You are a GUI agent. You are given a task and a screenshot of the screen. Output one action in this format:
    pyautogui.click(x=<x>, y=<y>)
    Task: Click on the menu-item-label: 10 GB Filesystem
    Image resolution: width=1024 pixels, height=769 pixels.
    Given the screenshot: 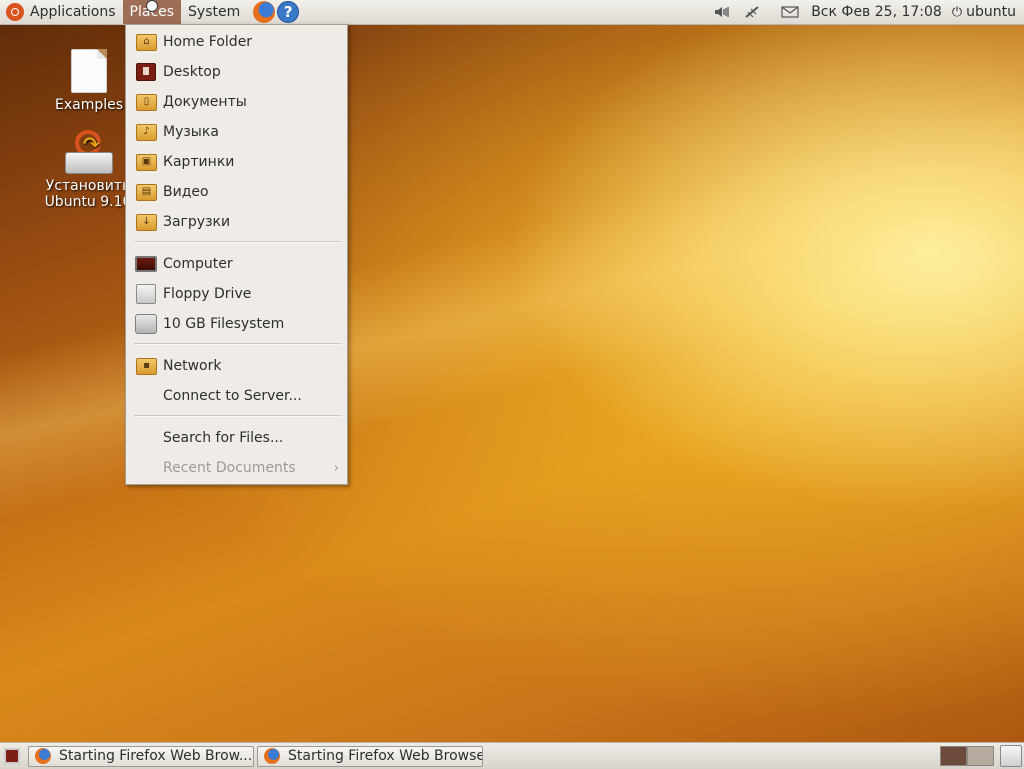 What is the action you would take?
    pyautogui.click(x=224, y=324)
    